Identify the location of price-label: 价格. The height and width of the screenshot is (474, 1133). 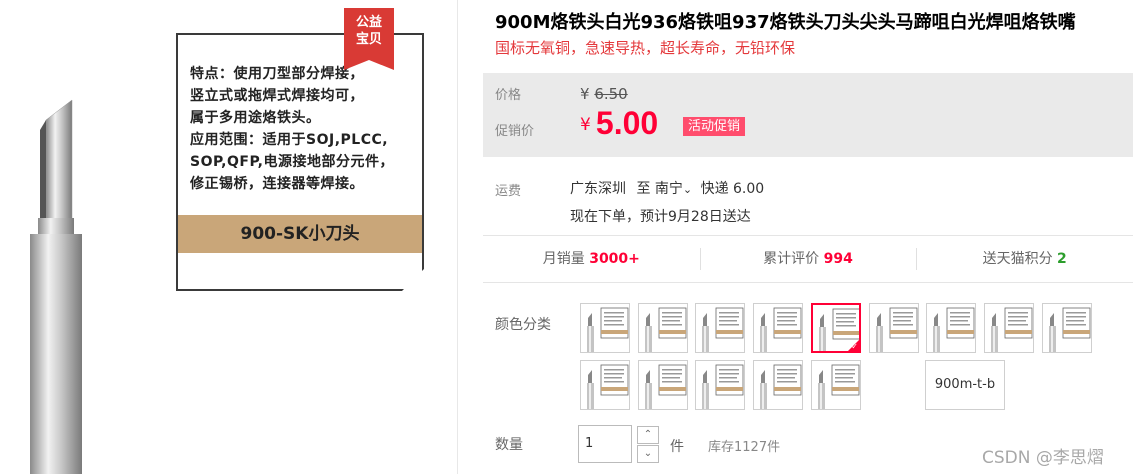
(508, 95).